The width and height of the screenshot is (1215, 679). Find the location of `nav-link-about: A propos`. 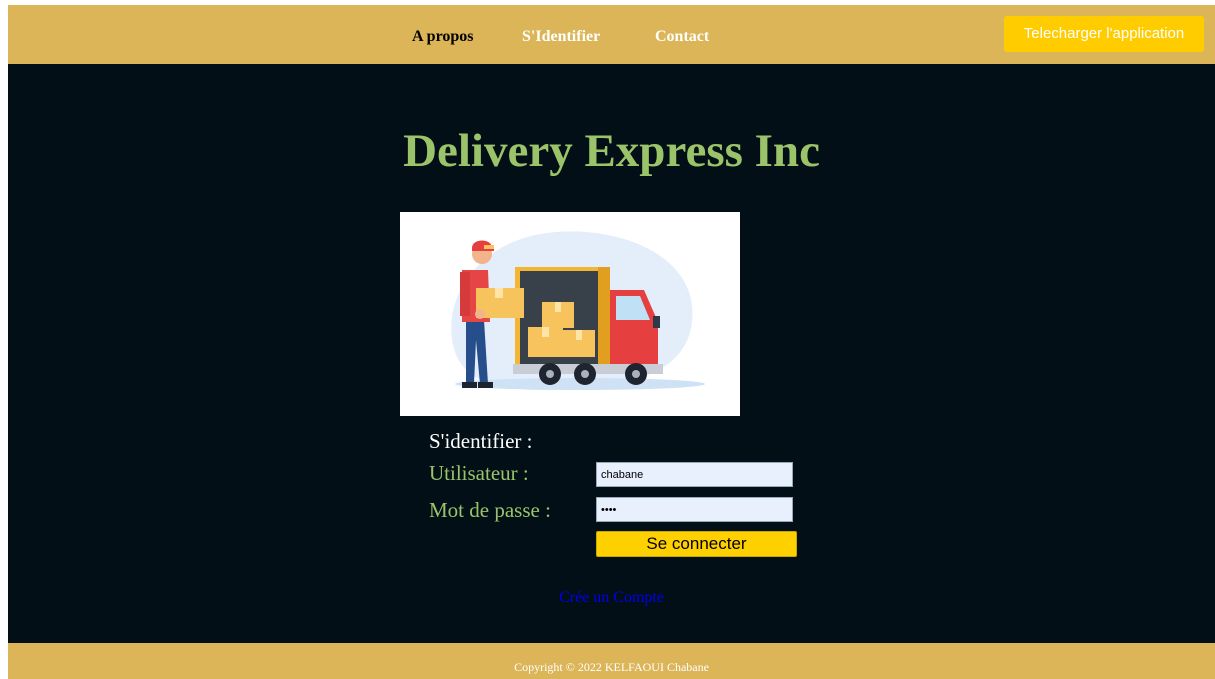

nav-link-about: A propos is located at coordinates (443, 37).